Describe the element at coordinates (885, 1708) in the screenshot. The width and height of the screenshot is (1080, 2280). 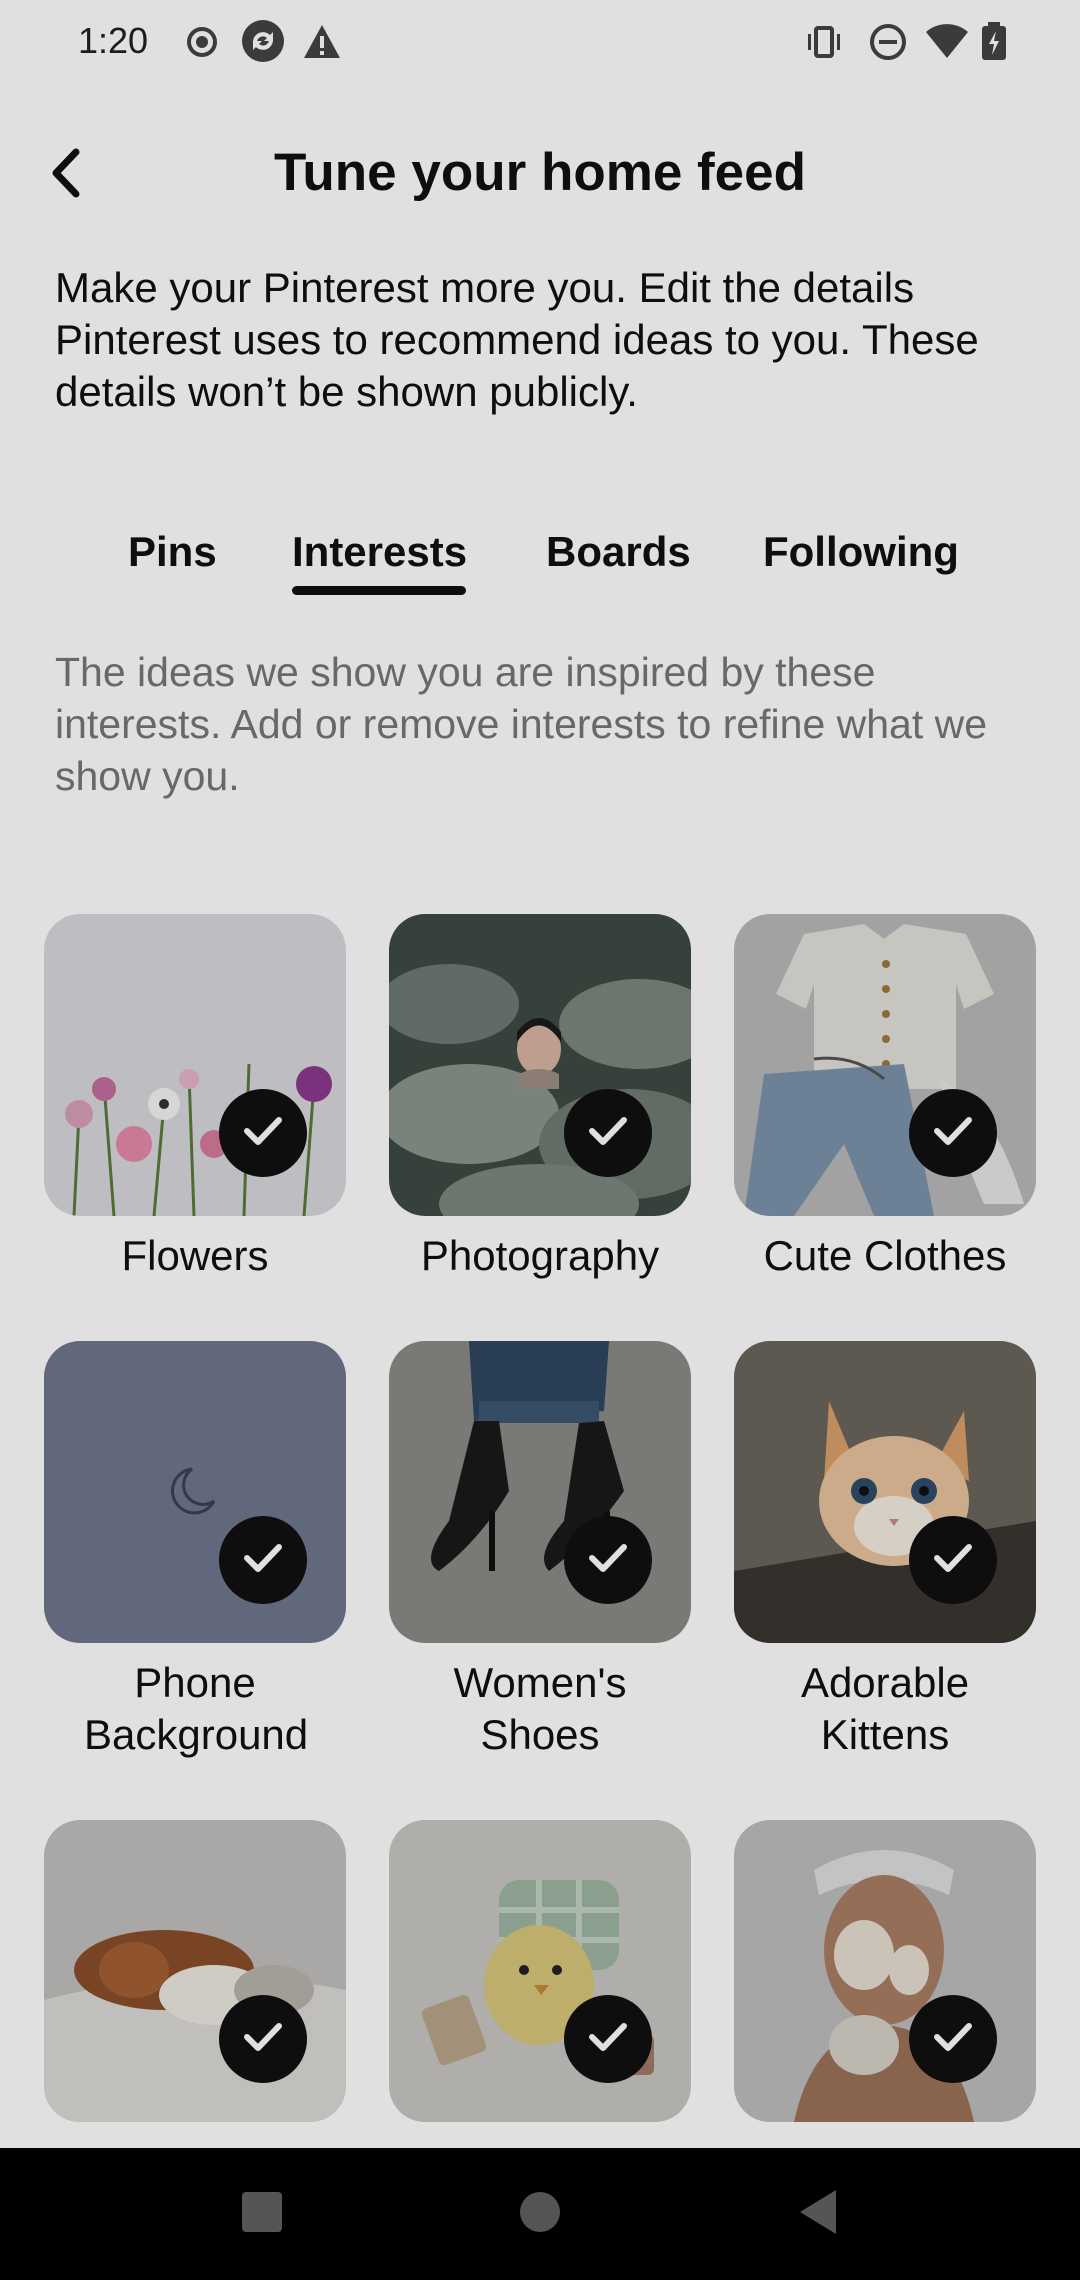
I see `interest-label: Adorable Kittens` at that location.